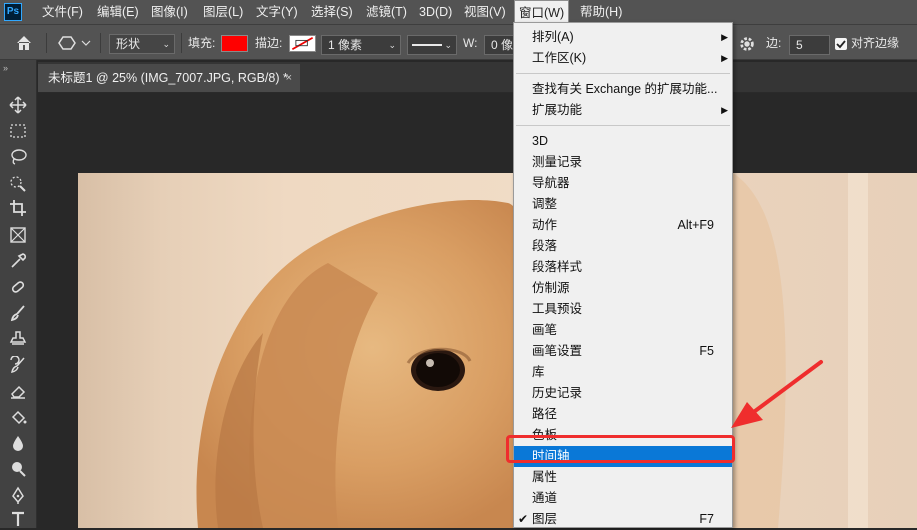 The image size is (917, 530). I want to click on menu-1: 编辑(E), so click(118, 12).